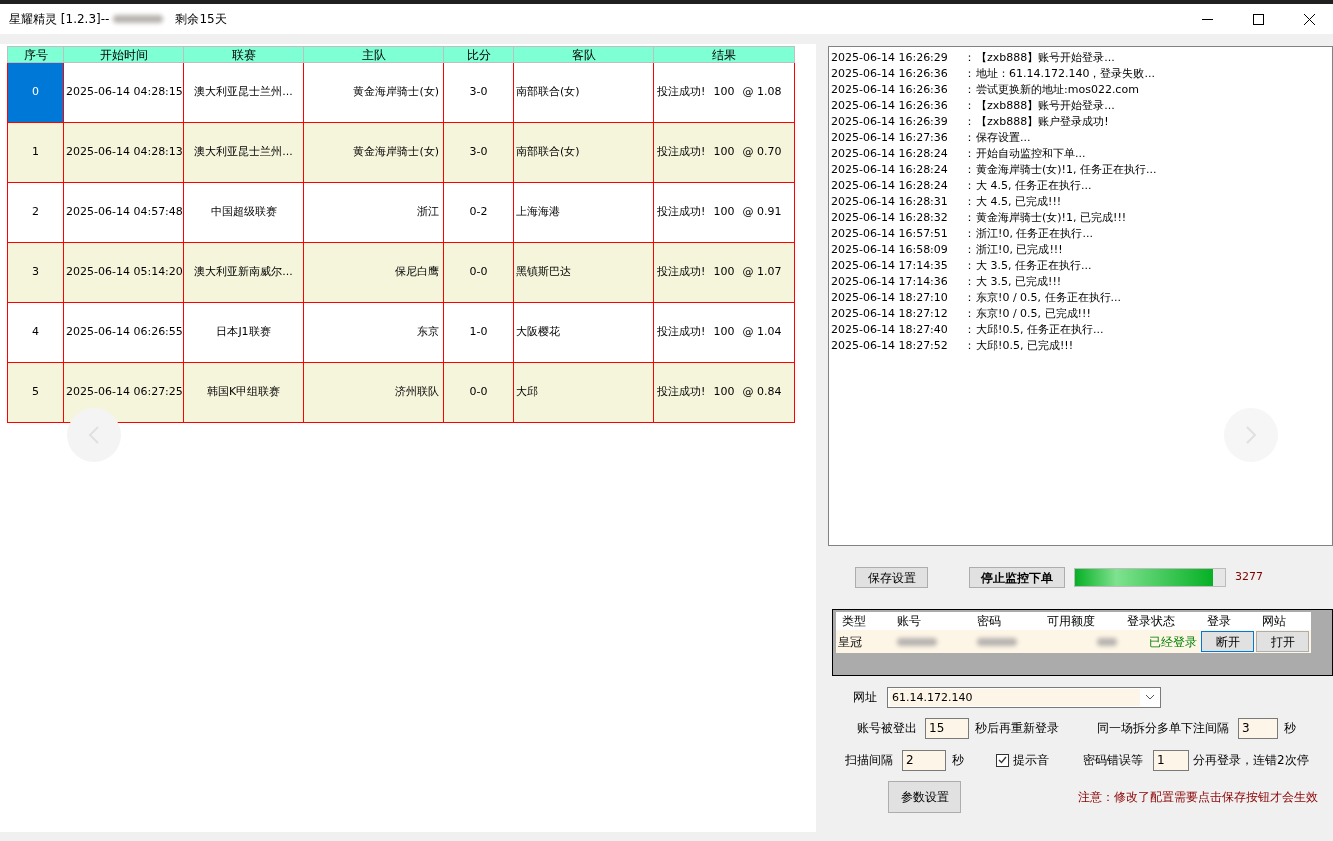  I want to click on input-field: 1, so click(1171, 760).